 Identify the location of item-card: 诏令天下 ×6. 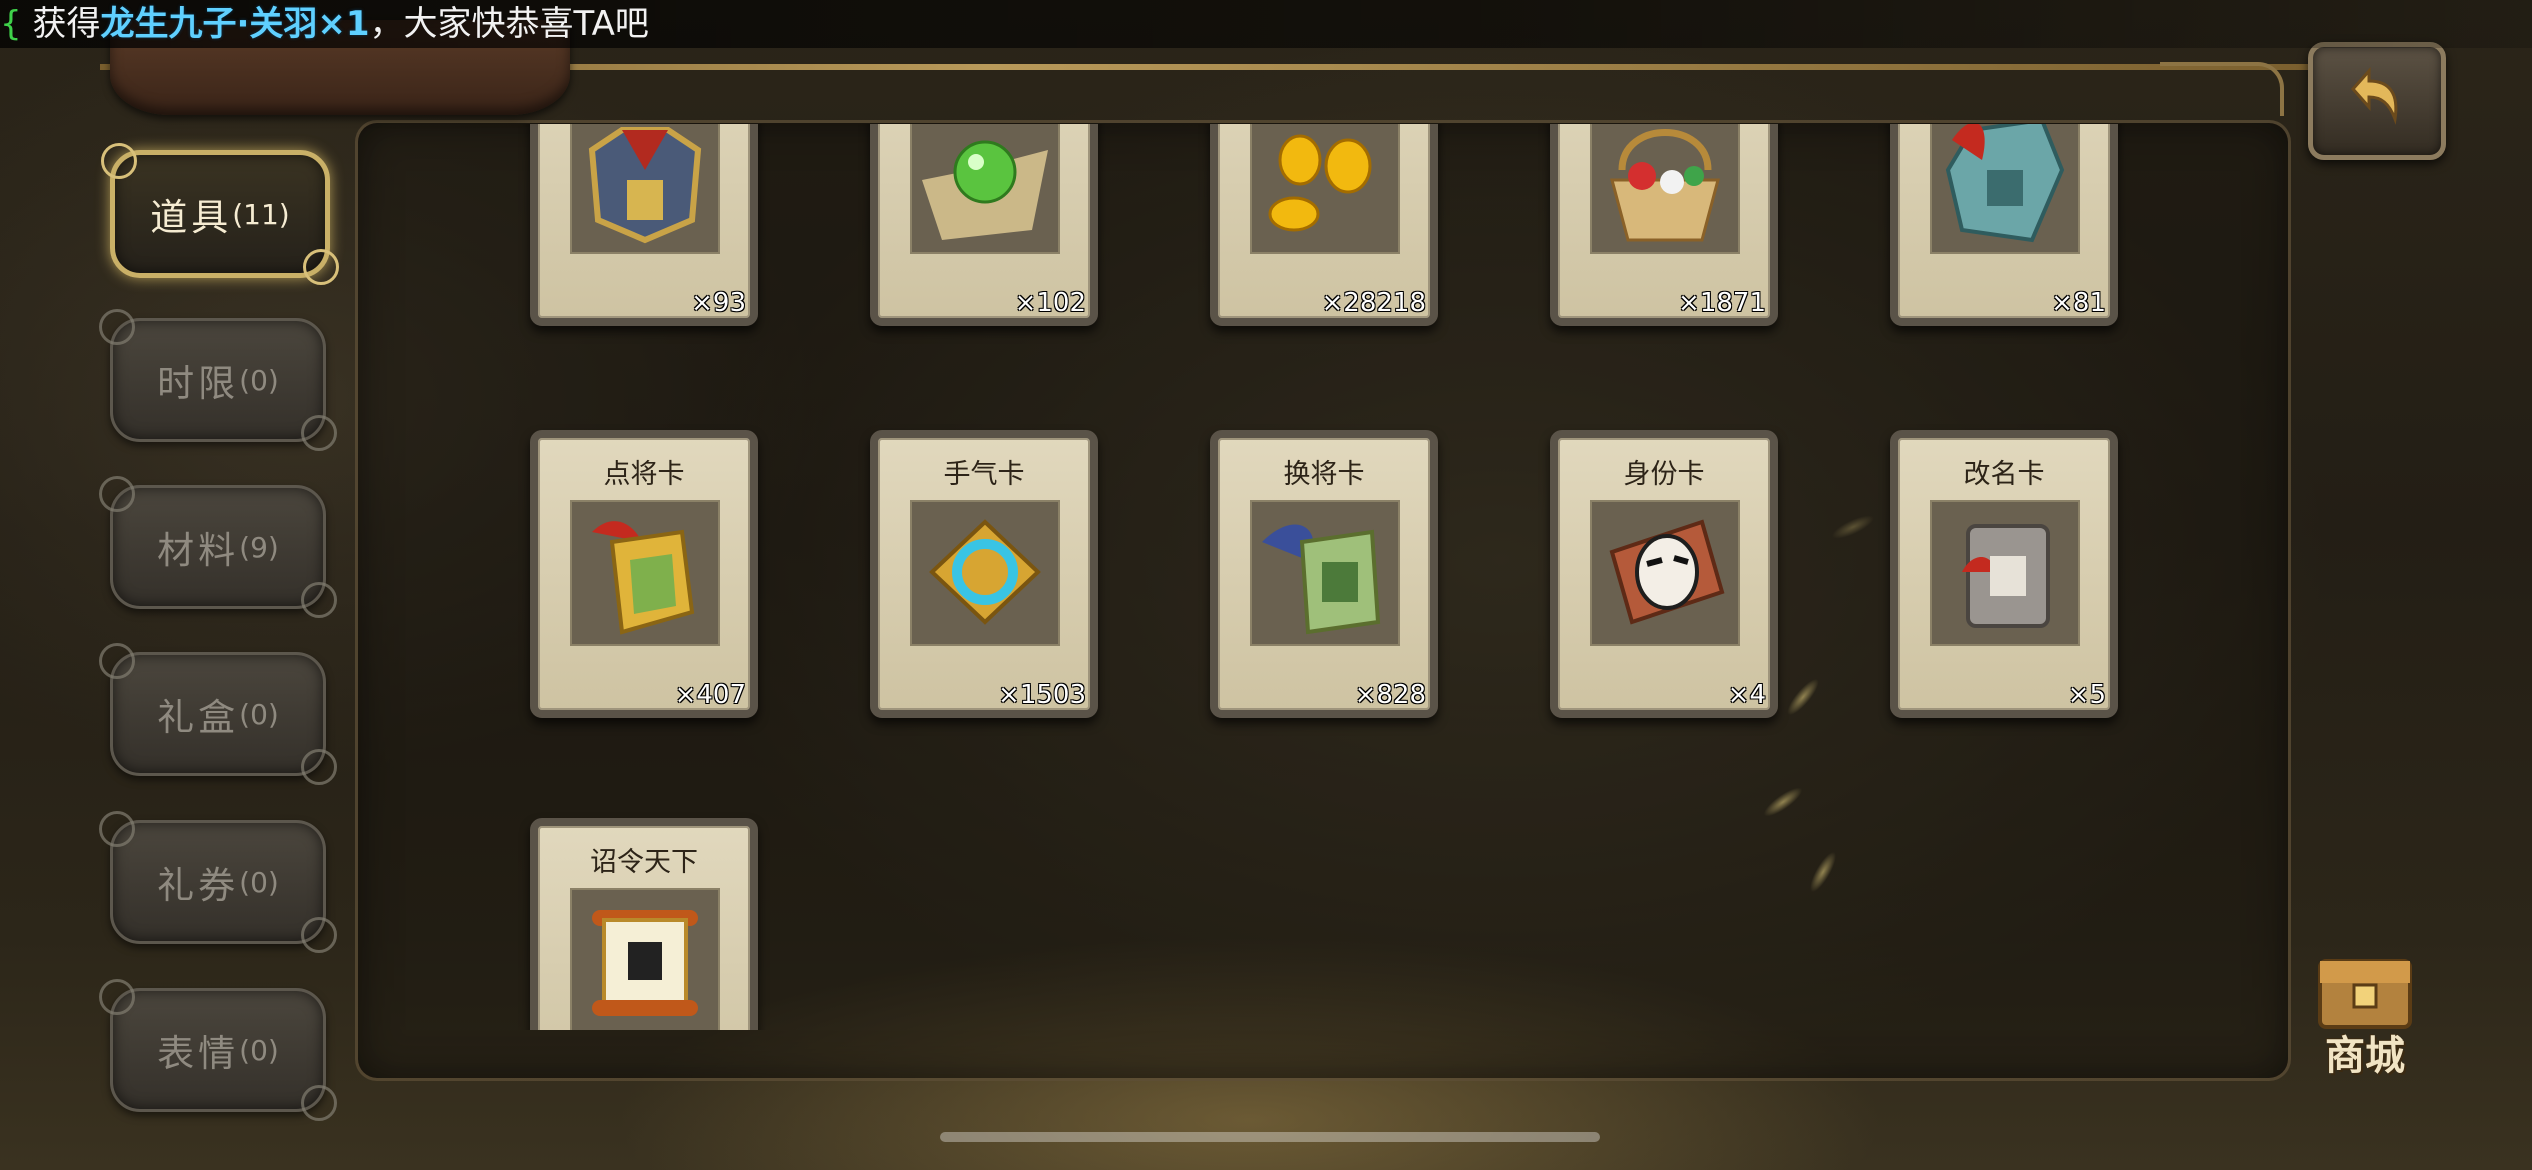
(644, 924).